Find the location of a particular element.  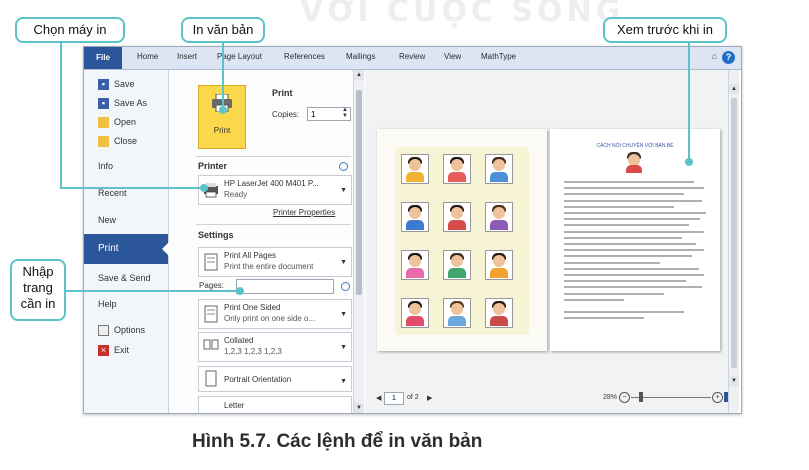

orientation-dropdown: Portrait Orientation ▼ is located at coordinates (275, 379).